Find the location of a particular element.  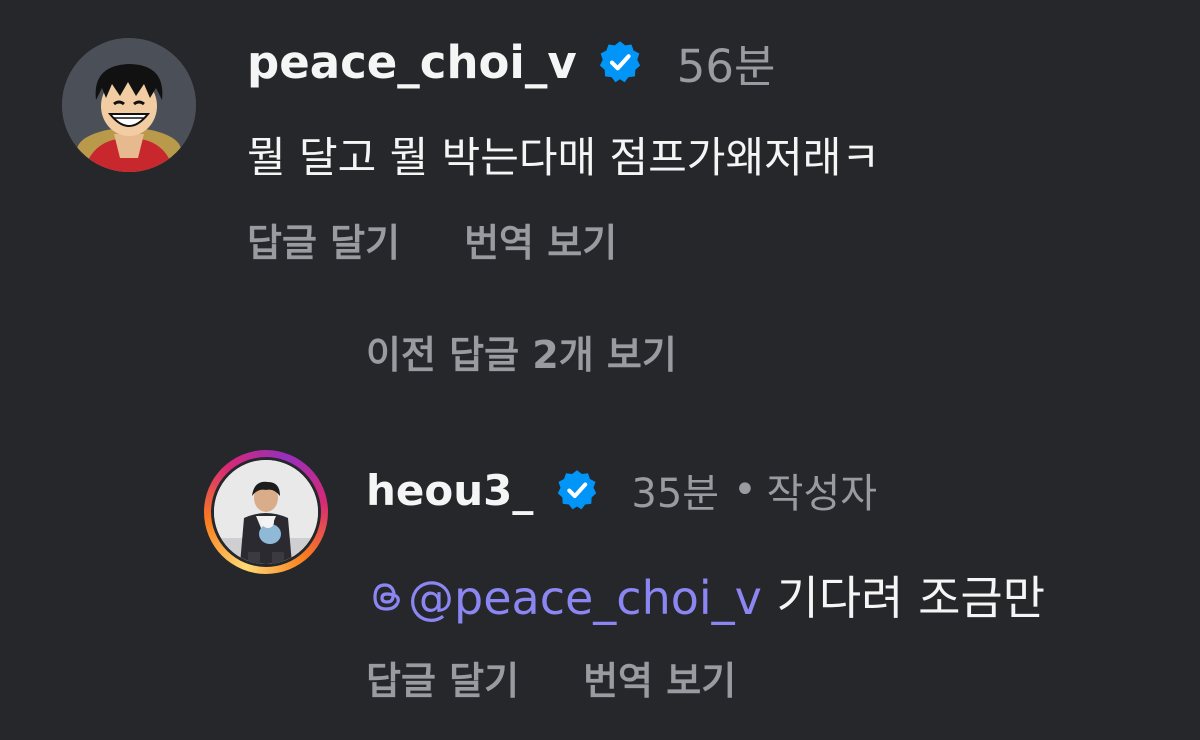

anime-character-avatar-icon is located at coordinates (129, 105).